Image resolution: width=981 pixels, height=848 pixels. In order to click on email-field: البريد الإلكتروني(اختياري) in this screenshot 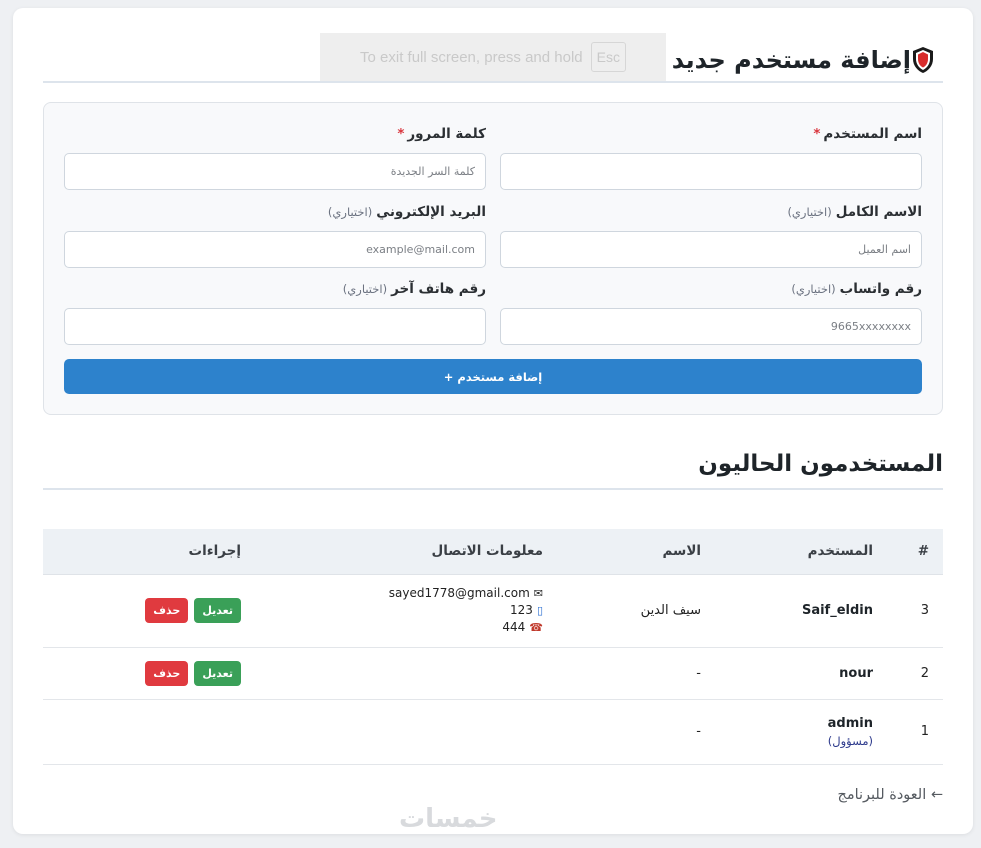, I will do `click(275, 234)`.